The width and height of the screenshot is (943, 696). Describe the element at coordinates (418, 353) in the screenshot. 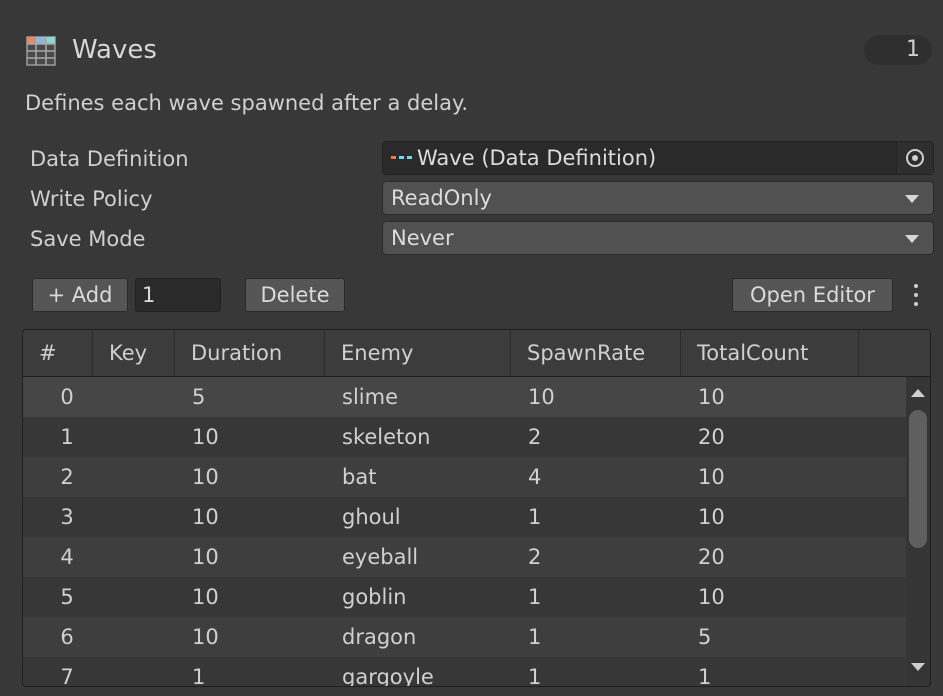

I see `column-header-enemy: Enemy` at that location.